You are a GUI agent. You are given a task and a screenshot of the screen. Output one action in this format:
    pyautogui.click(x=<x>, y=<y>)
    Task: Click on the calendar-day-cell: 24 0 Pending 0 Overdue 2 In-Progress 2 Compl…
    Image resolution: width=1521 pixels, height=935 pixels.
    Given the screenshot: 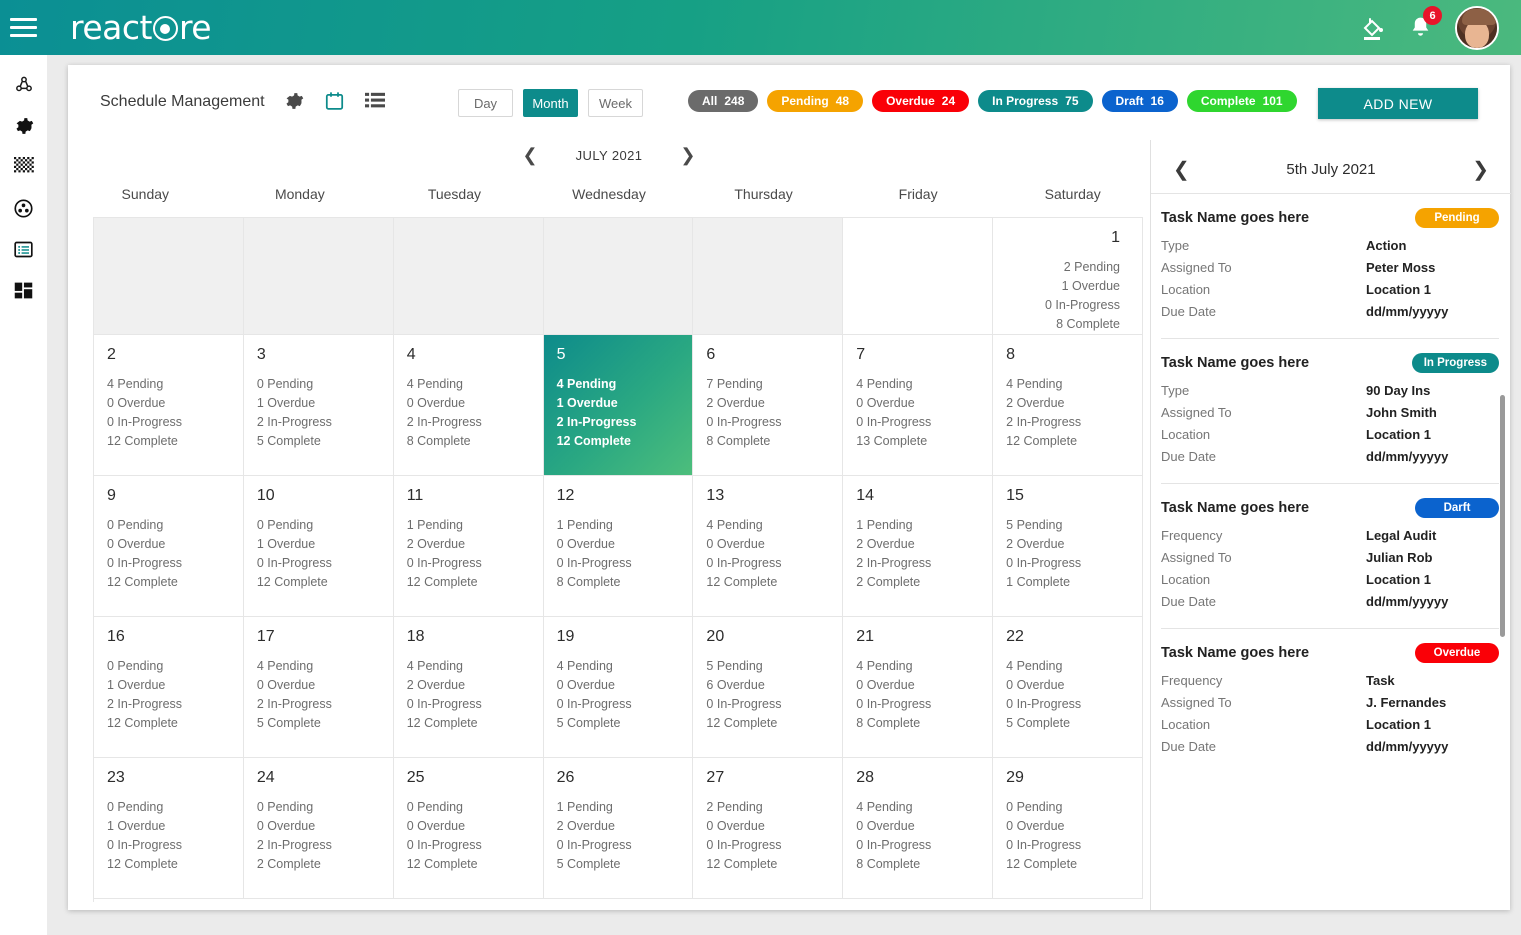 What is the action you would take?
    pyautogui.click(x=318, y=828)
    